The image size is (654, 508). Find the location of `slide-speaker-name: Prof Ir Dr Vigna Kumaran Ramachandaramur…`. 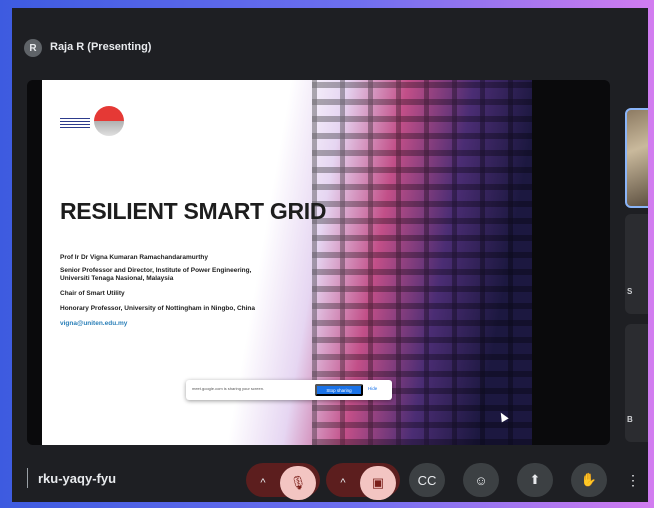

slide-speaker-name: Prof Ir Dr Vigna Kumaran Ramachandaramur… is located at coordinates (134, 257).